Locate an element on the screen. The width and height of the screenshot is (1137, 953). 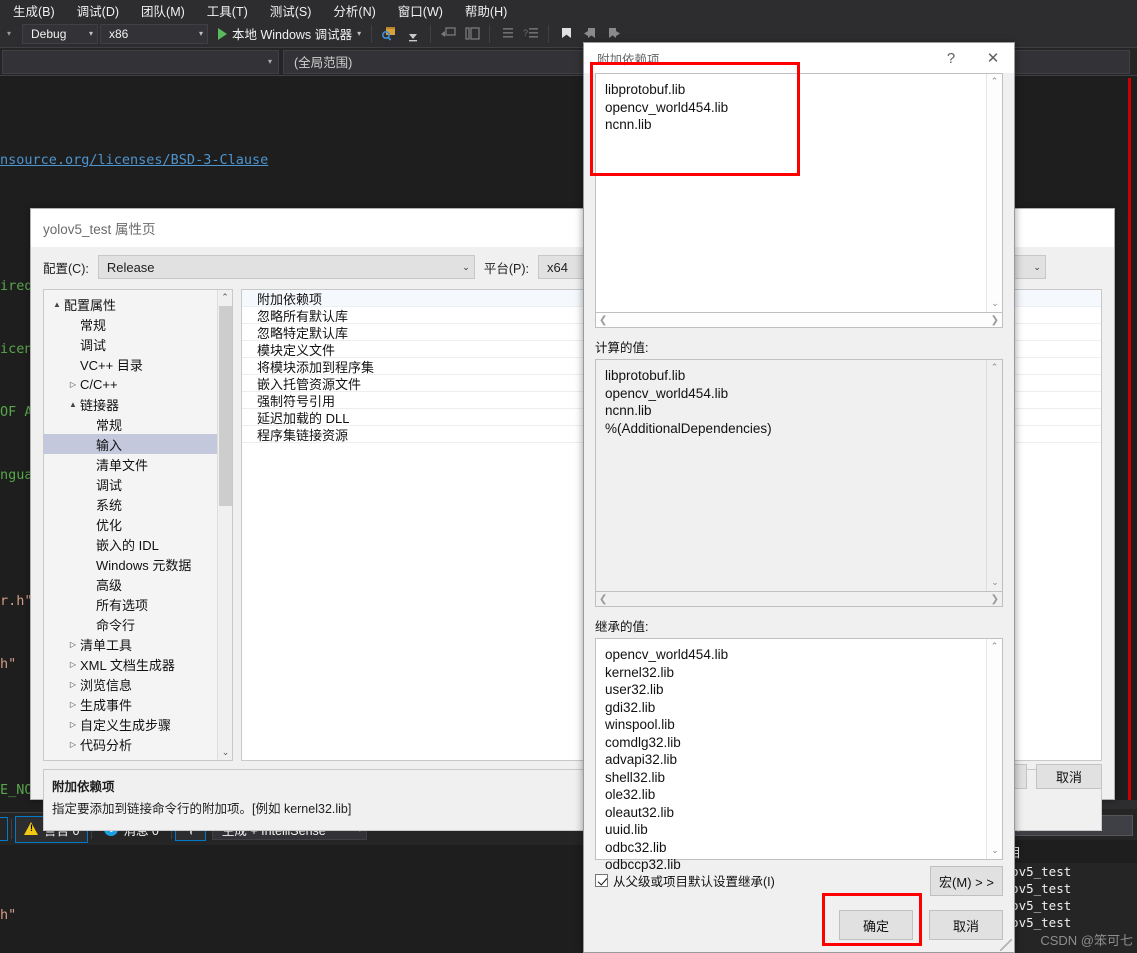
toolbar-overflow-chevron-icon: ▾ is located at coordinates (9, 34).